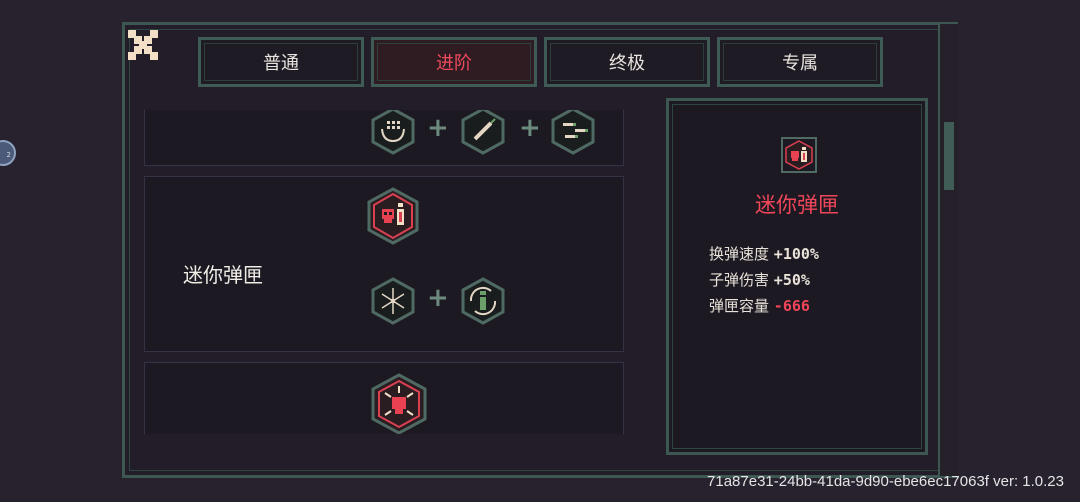 The image size is (1080, 502). I want to click on grid-cycle-icon, so click(393, 132).